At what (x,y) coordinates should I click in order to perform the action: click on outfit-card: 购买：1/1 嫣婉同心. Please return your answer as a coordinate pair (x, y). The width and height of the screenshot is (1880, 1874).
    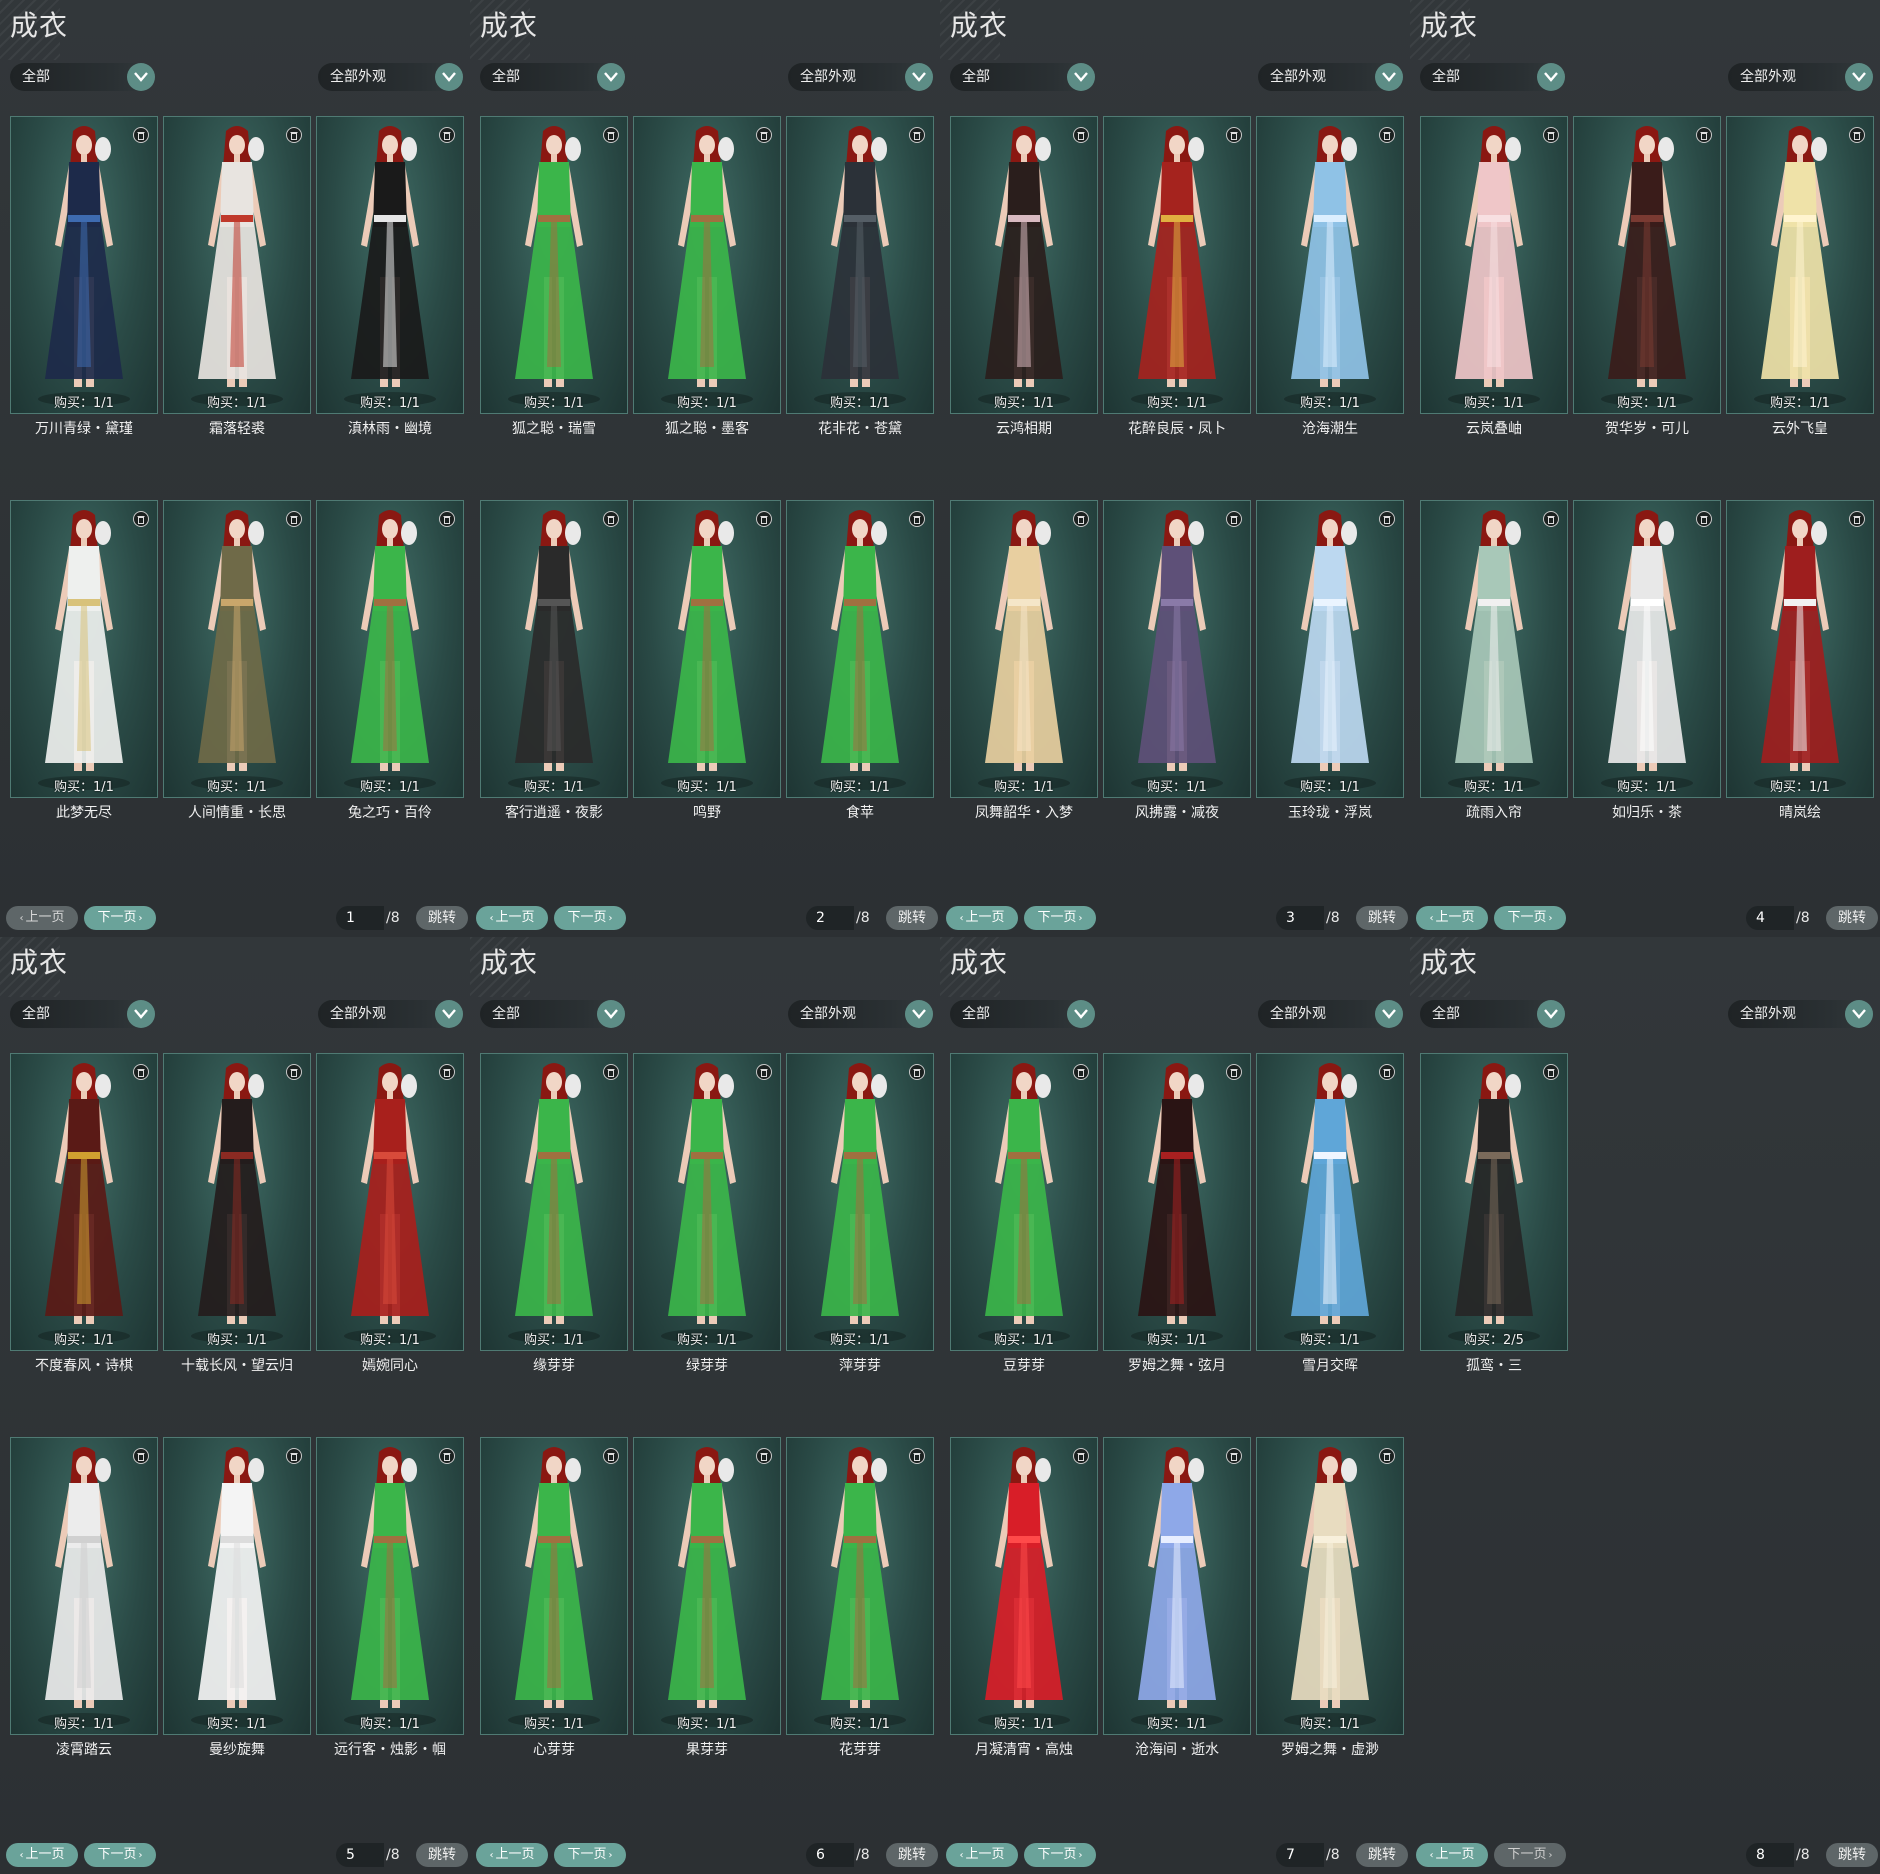
    Looking at the image, I should click on (390, 1213).